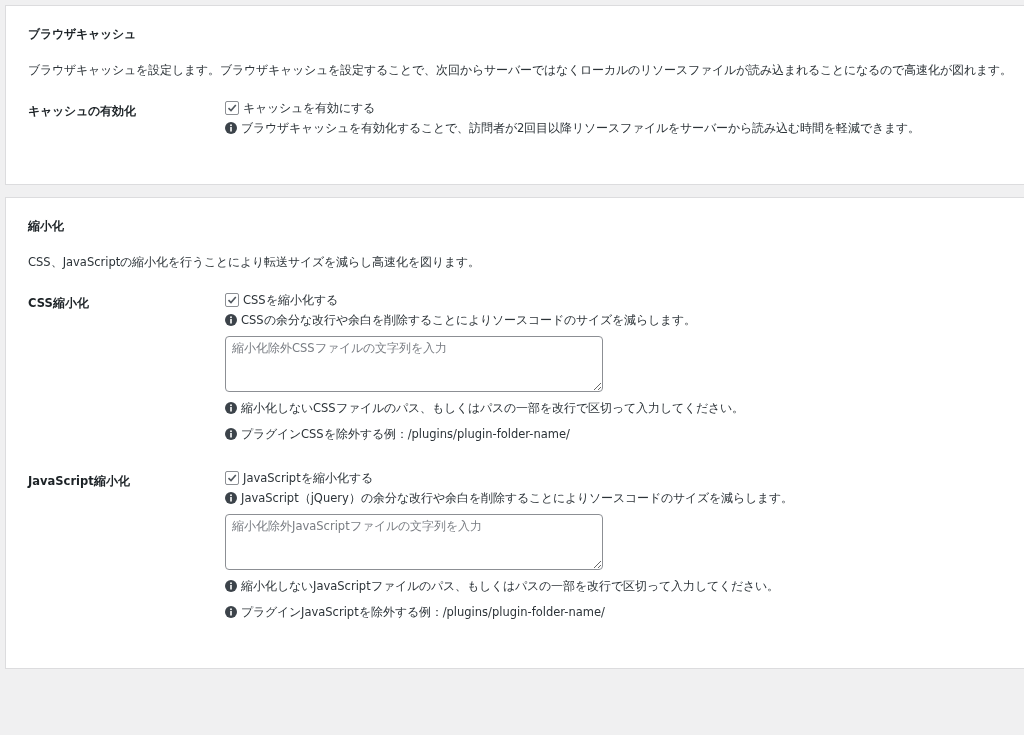  Describe the element at coordinates (79, 481) in the screenshot. I see `setting-label: JavaScript縮小化` at that location.